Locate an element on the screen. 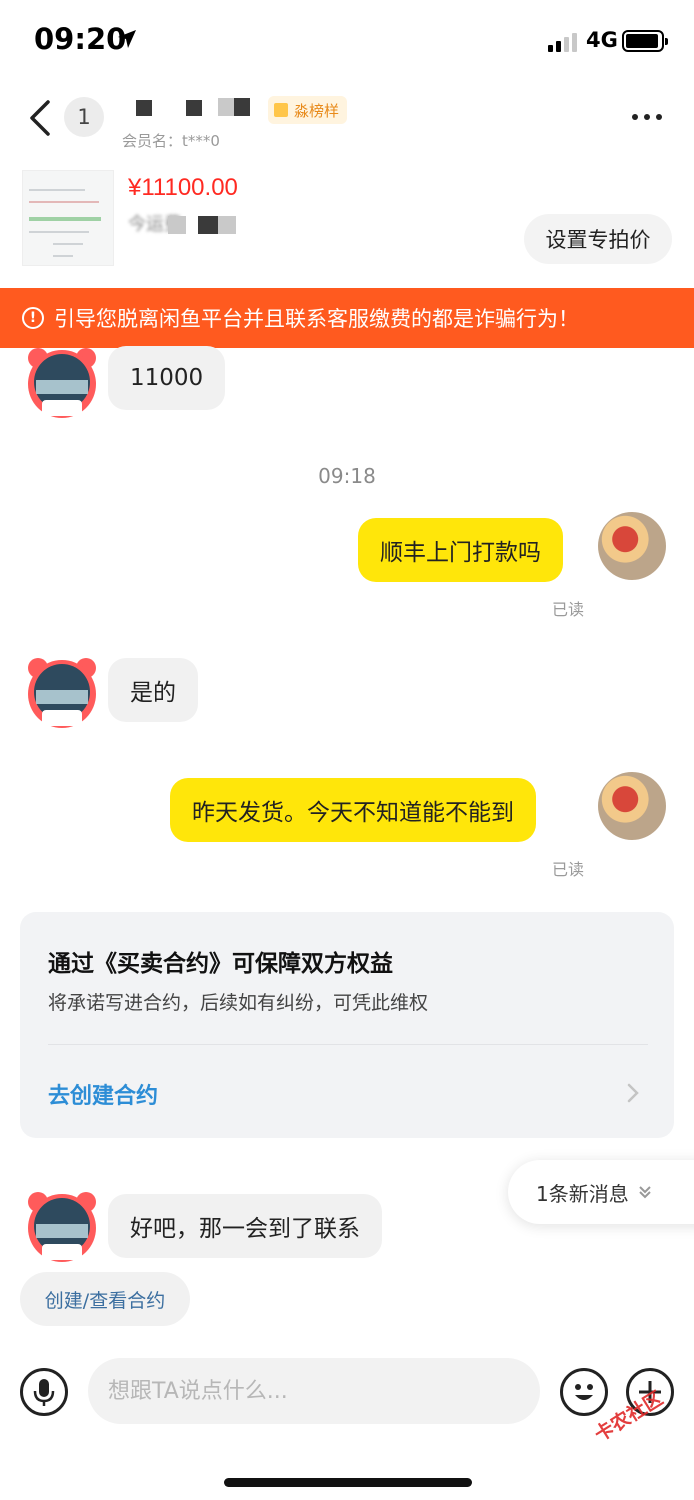  microphone-icon is located at coordinates (44, 1392).